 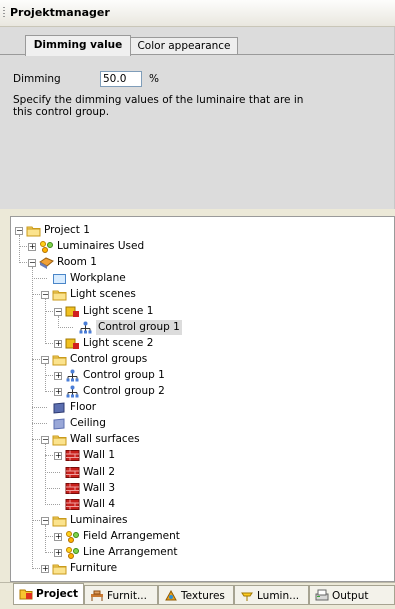 I want to click on tree-node-label: Control groups, so click(x=109, y=358).